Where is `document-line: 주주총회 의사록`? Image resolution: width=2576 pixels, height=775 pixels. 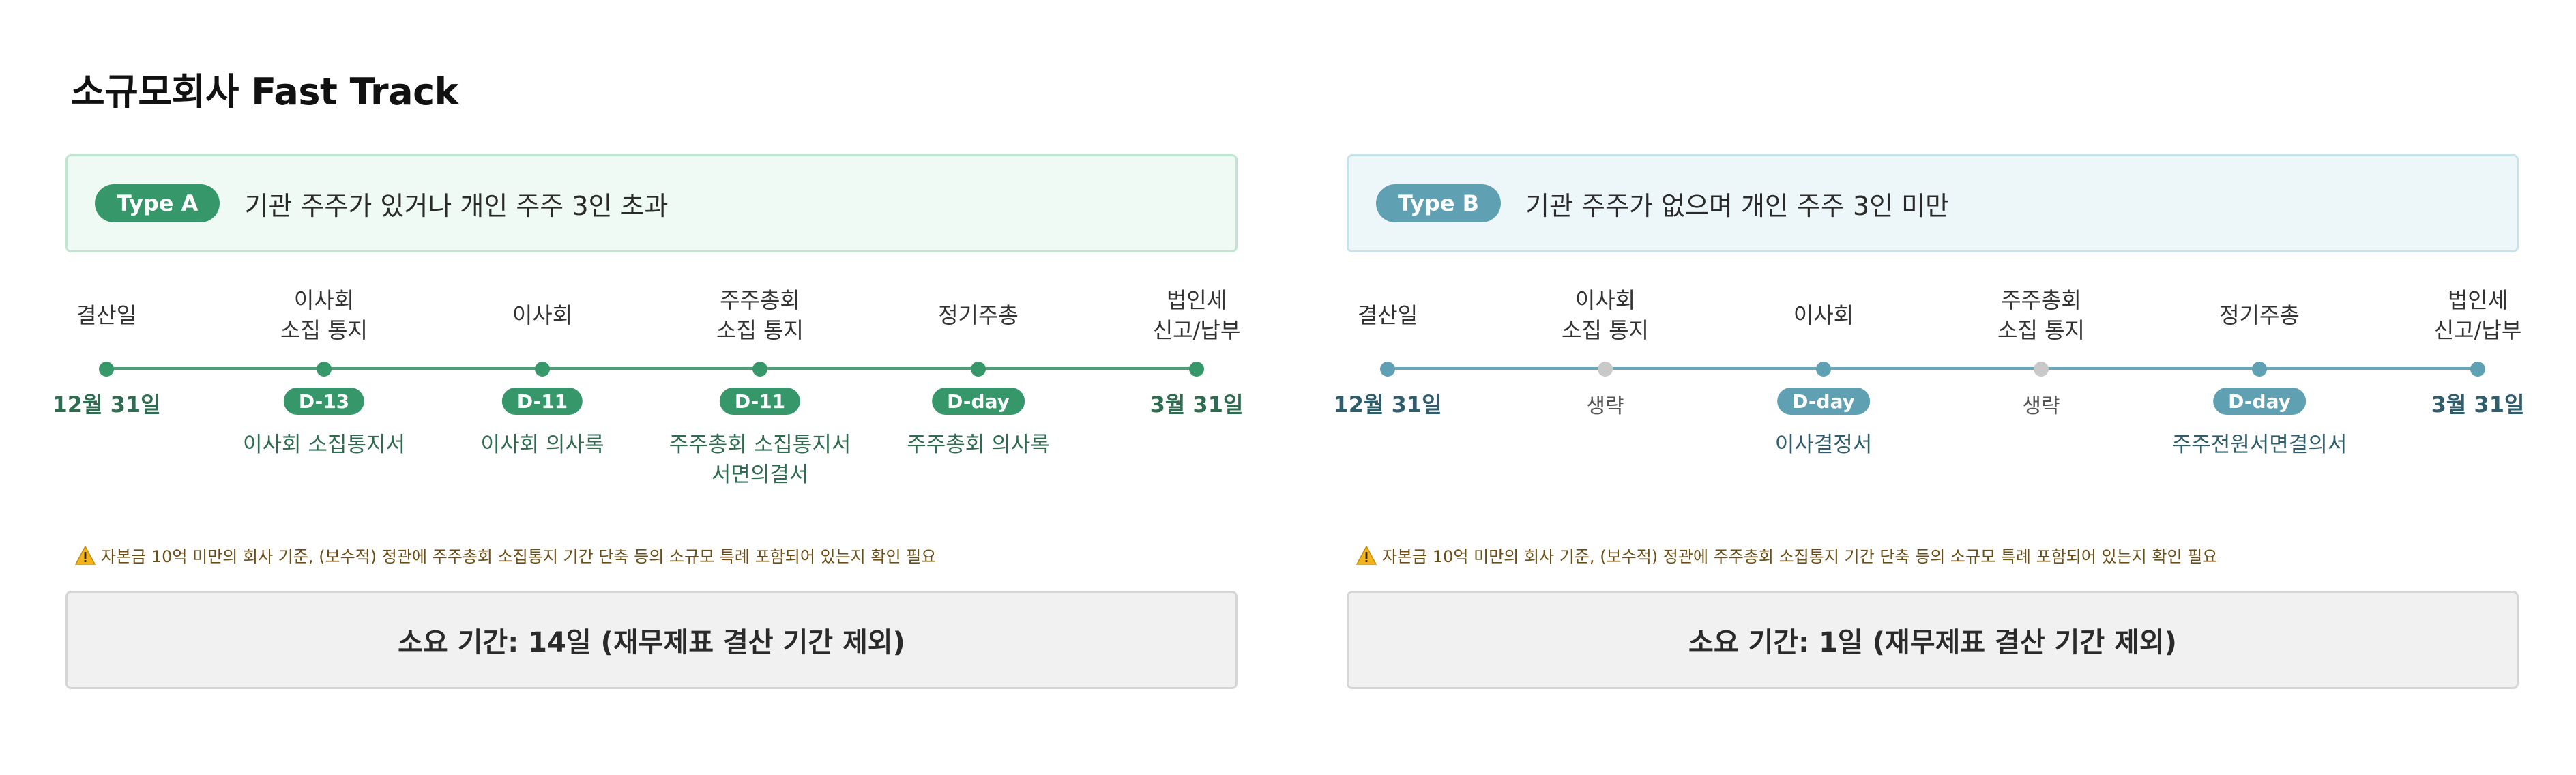 document-line: 주주총회 의사록 is located at coordinates (978, 445).